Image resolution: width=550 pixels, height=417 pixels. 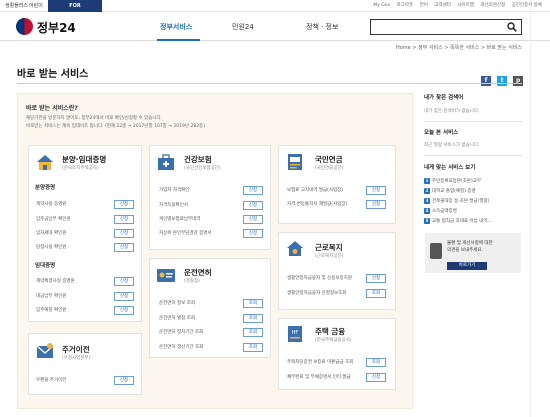 I want to click on list-item: 운전면허 갱신기간 조회 조회, so click(x=212, y=348).